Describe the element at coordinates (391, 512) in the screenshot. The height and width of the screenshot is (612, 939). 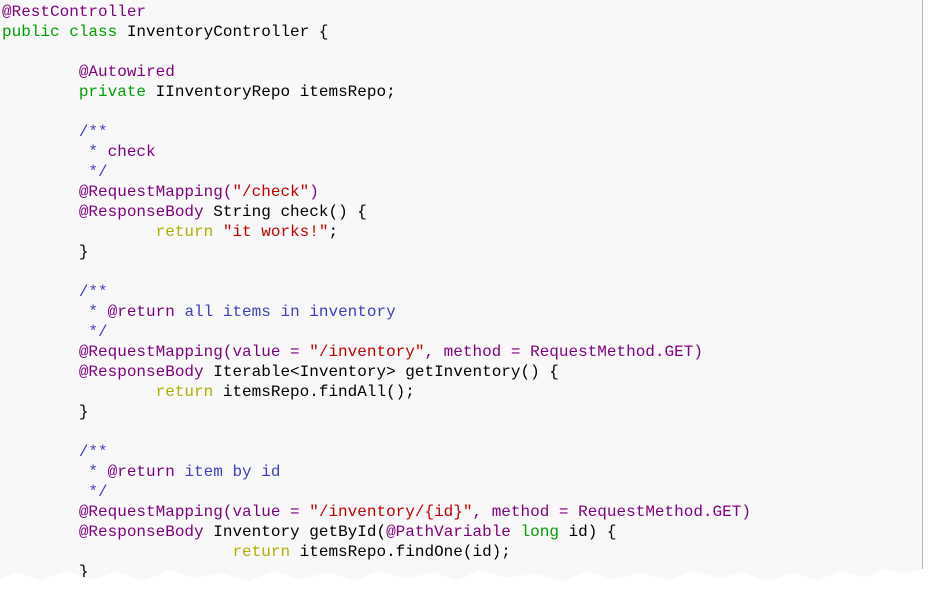
I see `code-token: "/inventory/{id}"` at that location.